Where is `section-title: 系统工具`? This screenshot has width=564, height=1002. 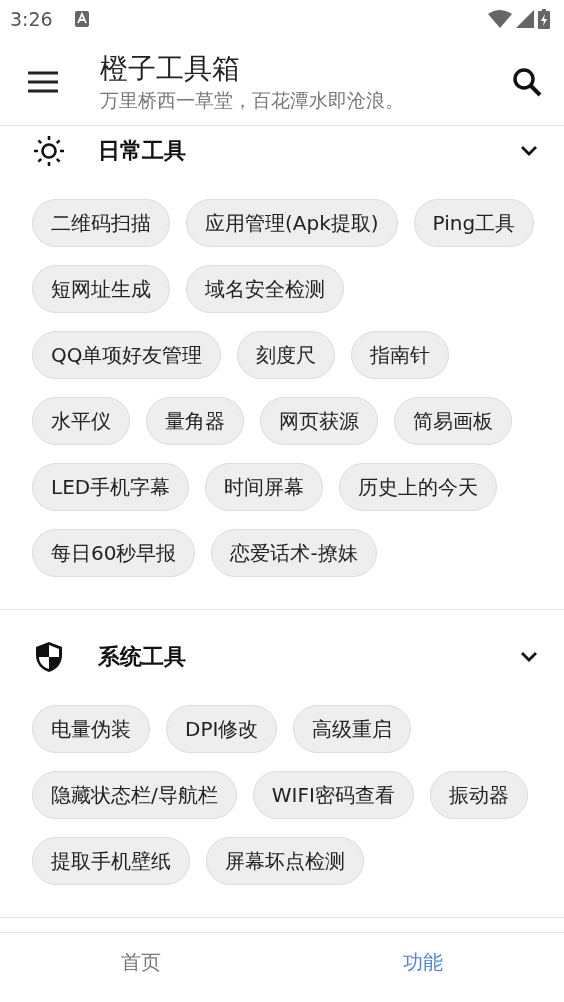
section-title: 系统工具 is located at coordinates (142, 657).